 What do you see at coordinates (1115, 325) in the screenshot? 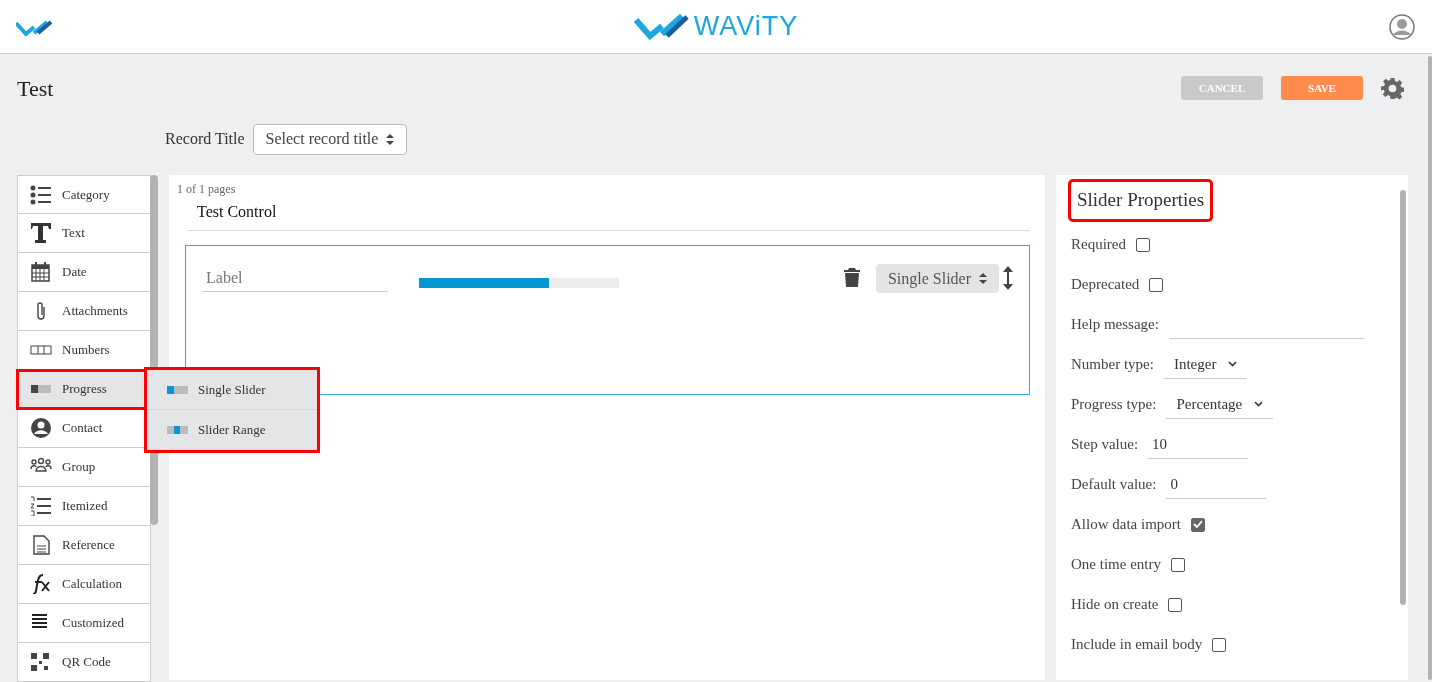
I see `field-label: Help message:` at bounding box center [1115, 325].